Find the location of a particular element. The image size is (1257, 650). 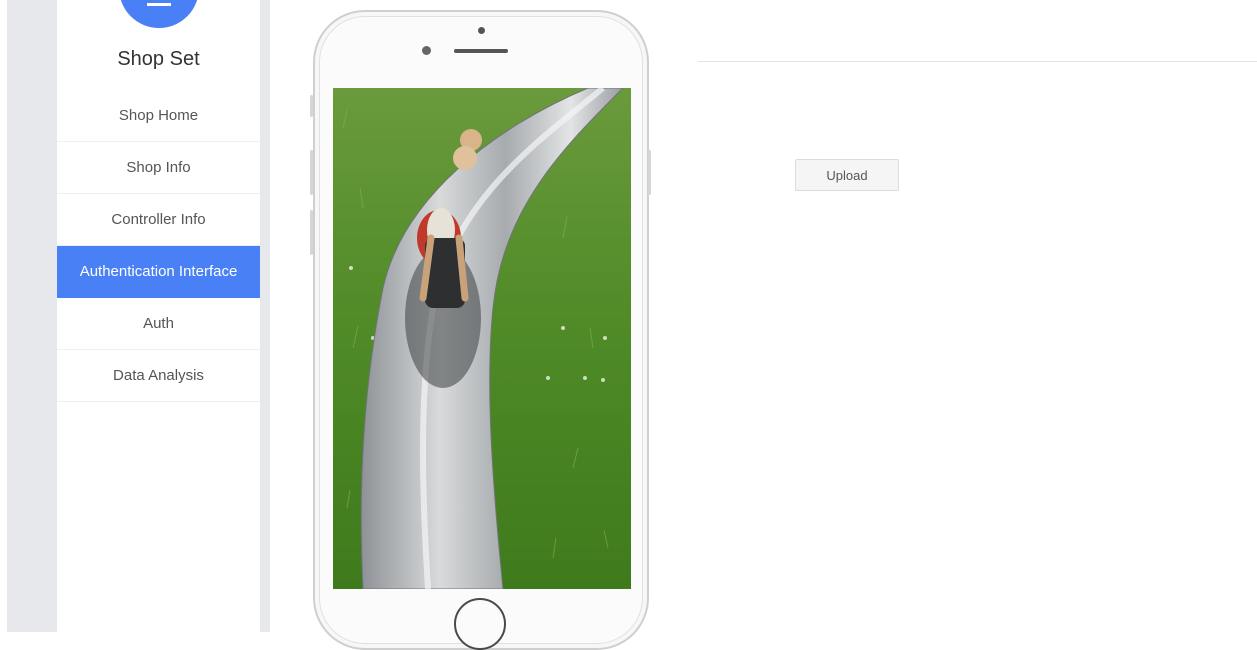

left-gutter is located at coordinates (32, 316).